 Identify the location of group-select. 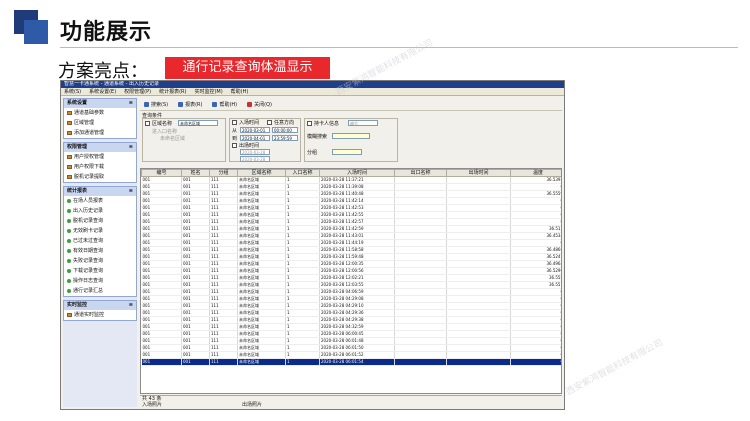
(347, 152).